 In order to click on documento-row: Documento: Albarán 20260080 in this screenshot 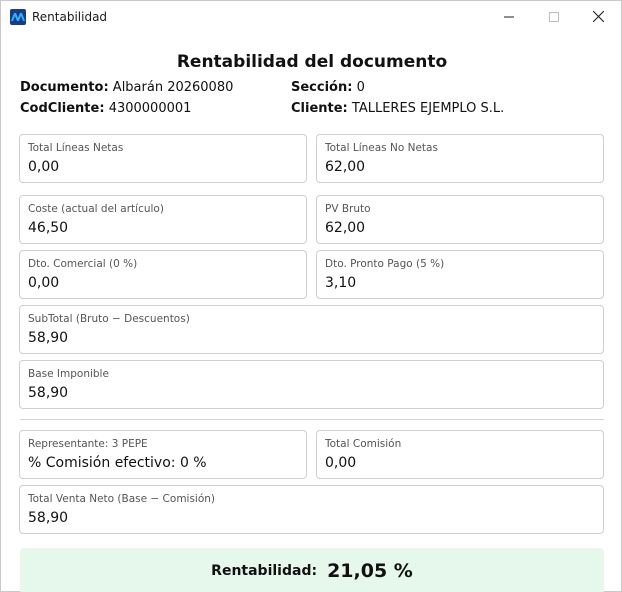, I will do `click(126, 87)`.